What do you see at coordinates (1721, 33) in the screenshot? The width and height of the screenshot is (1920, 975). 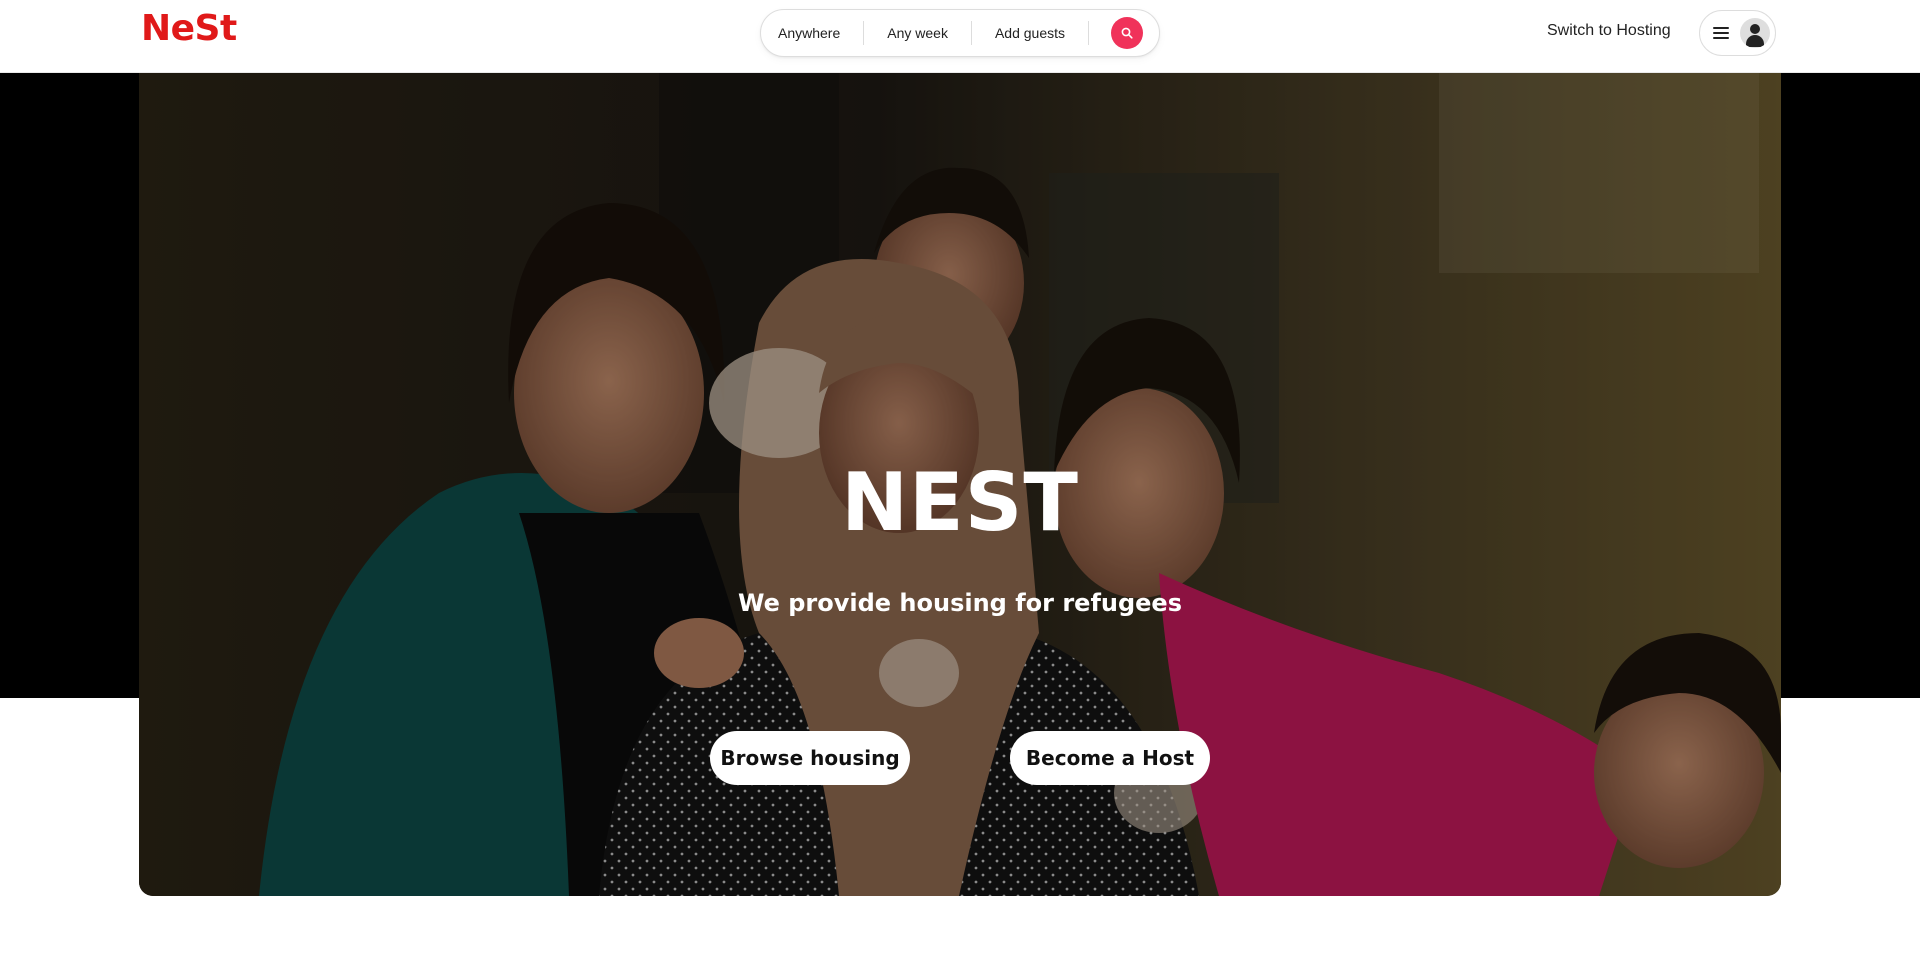 I see `hamburger-menu-icon` at bounding box center [1721, 33].